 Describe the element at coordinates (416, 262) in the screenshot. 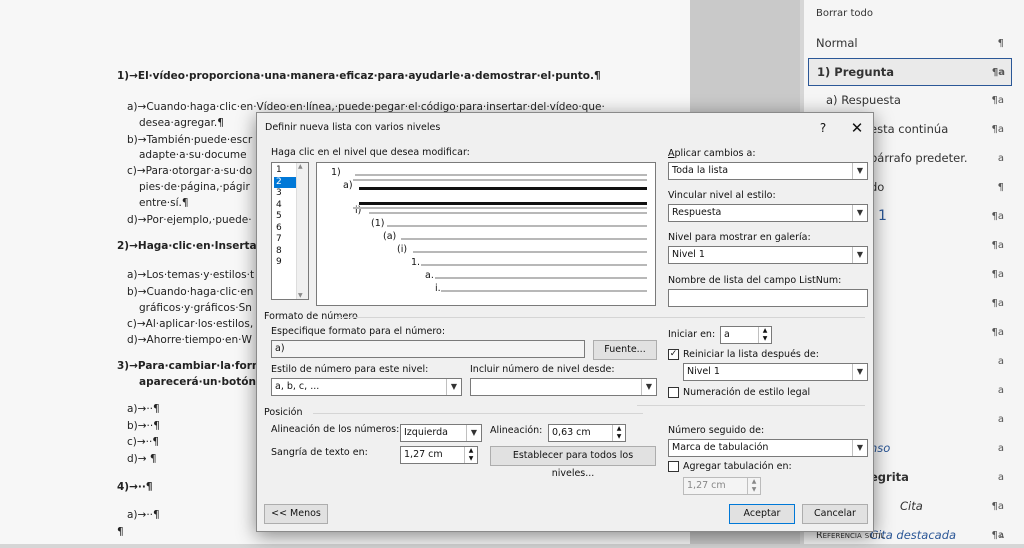

I see `preview-label: 1.` at that location.